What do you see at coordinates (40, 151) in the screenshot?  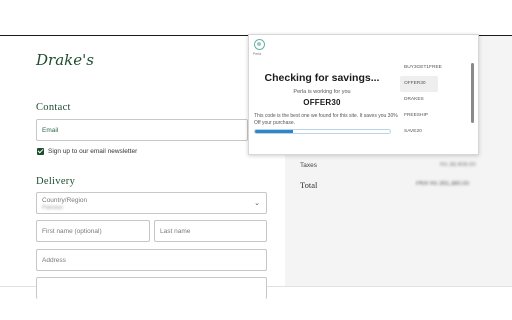 I see `newsletter-checkbox` at bounding box center [40, 151].